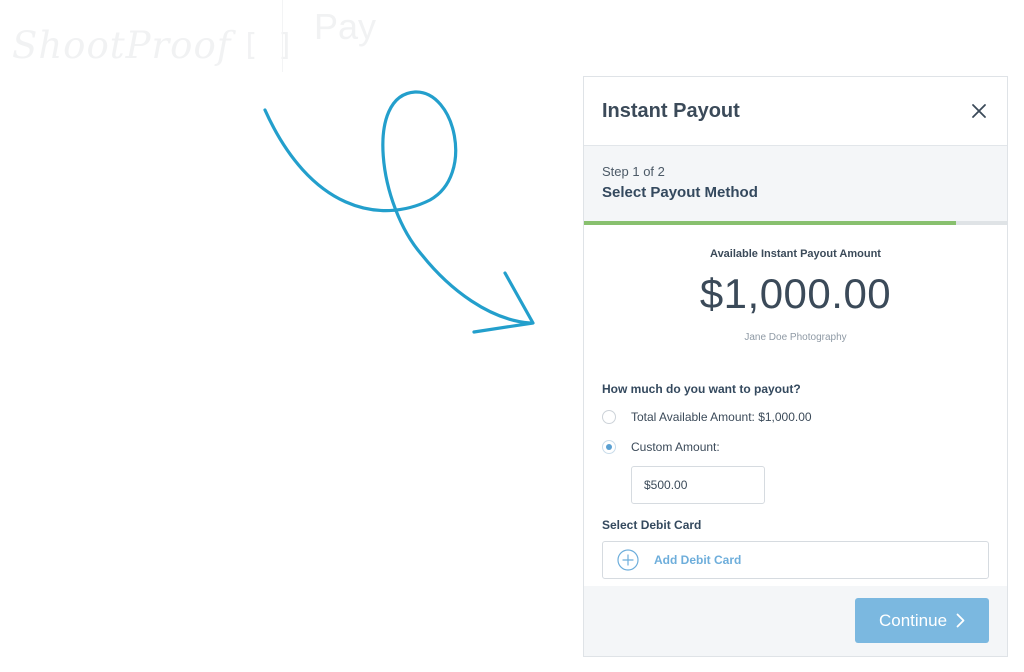 The width and height of the screenshot is (1024, 672). I want to click on option-total-amount: Total Available Amount: $1,000.00, so click(795, 417).